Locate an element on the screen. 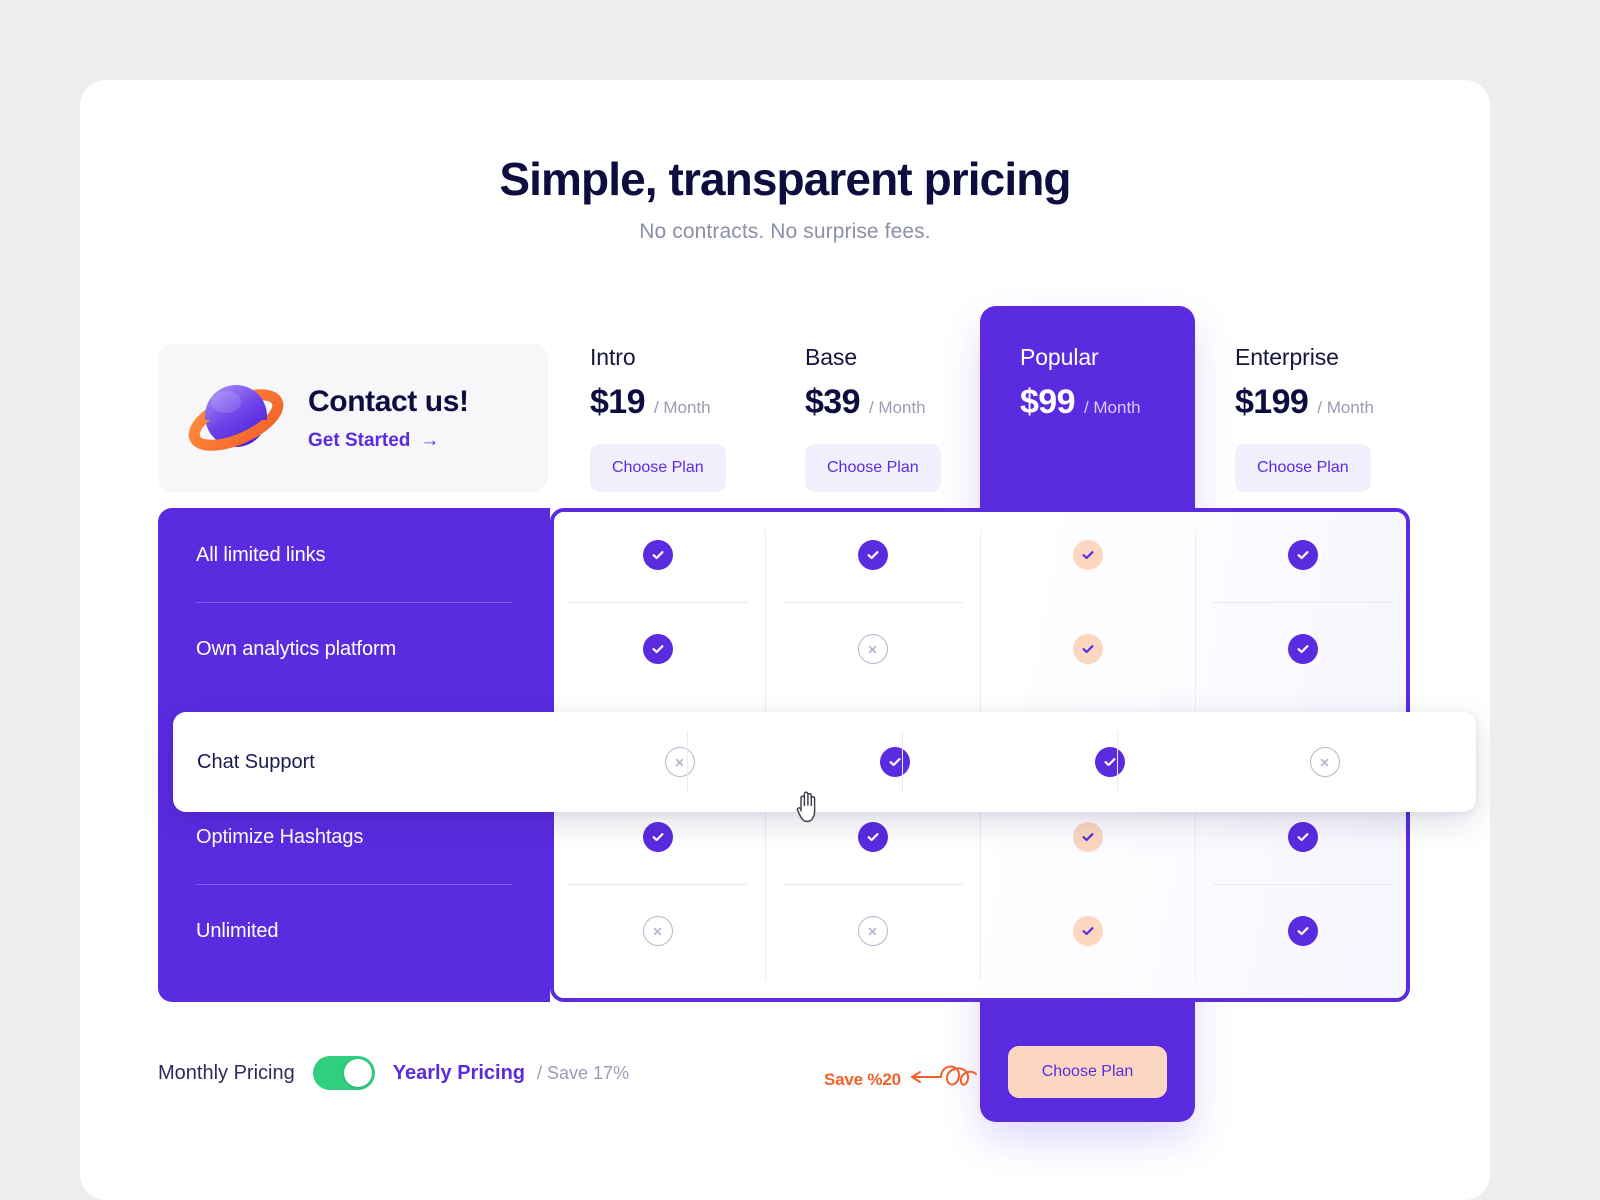 This screenshot has width=1600, height=1200. page-subtitle: No contracts. No surprise fees. is located at coordinates (785, 231).